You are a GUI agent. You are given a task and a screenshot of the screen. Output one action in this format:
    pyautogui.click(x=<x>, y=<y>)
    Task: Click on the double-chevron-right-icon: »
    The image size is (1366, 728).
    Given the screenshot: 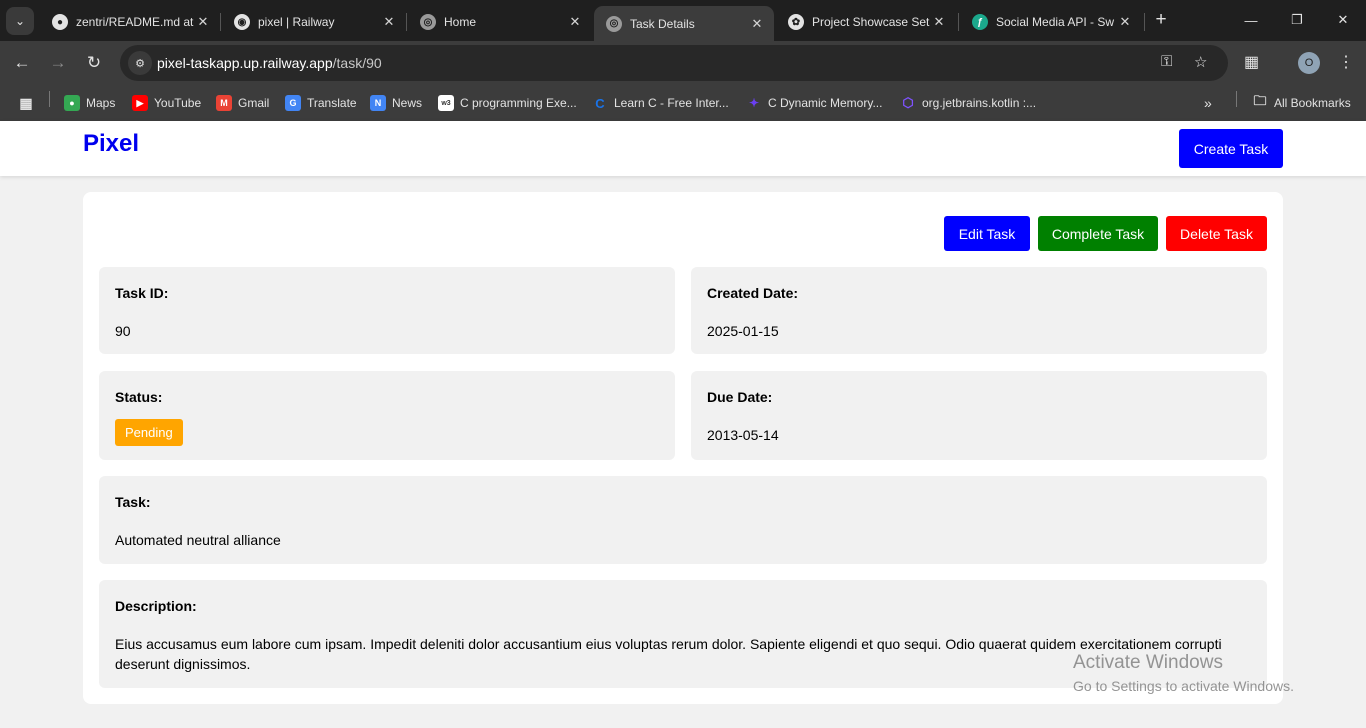 What is the action you would take?
    pyautogui.click(x=1208, y=103)
    